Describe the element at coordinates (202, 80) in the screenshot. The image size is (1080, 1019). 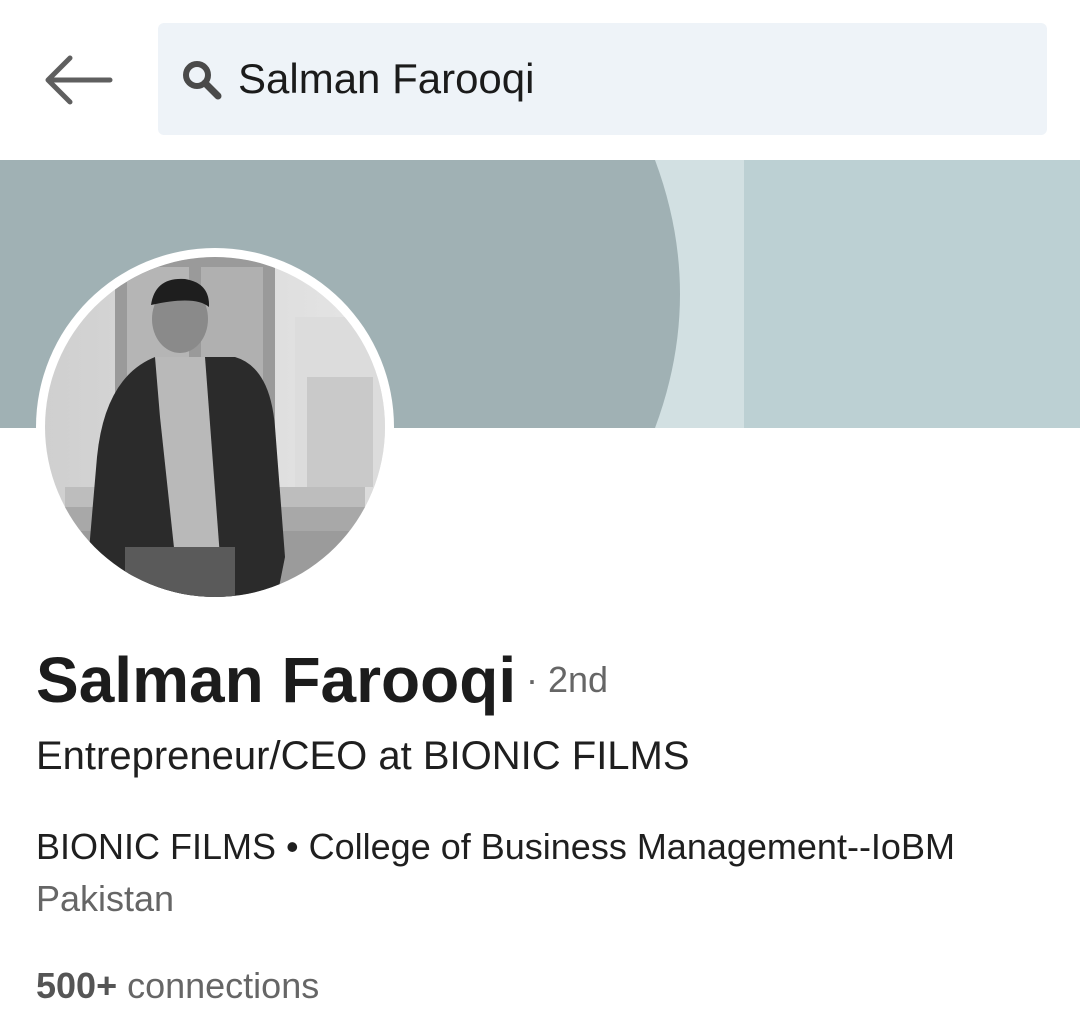
I see `search-icon` at that location.